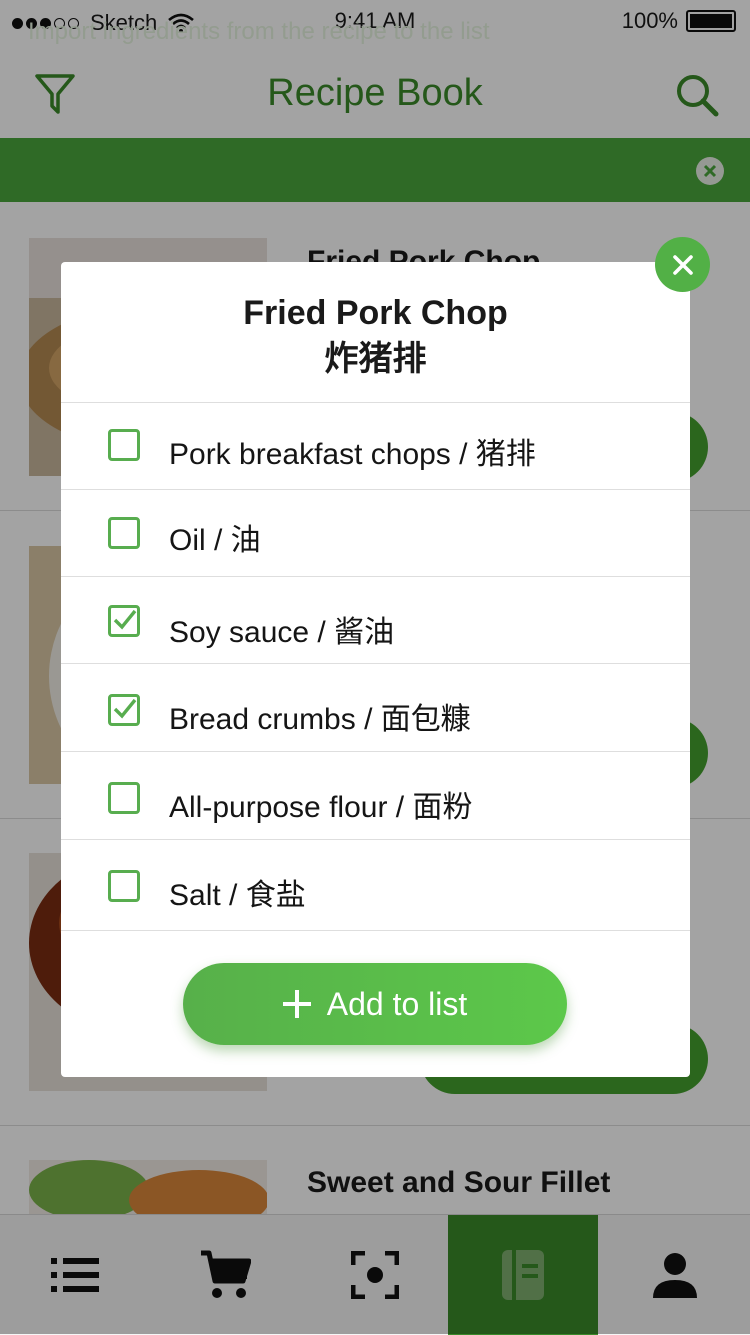 This screenshot has width=750, height=1335. I want to click on ingredient-row: Soy sauce / 酱油, so click(375, 620).